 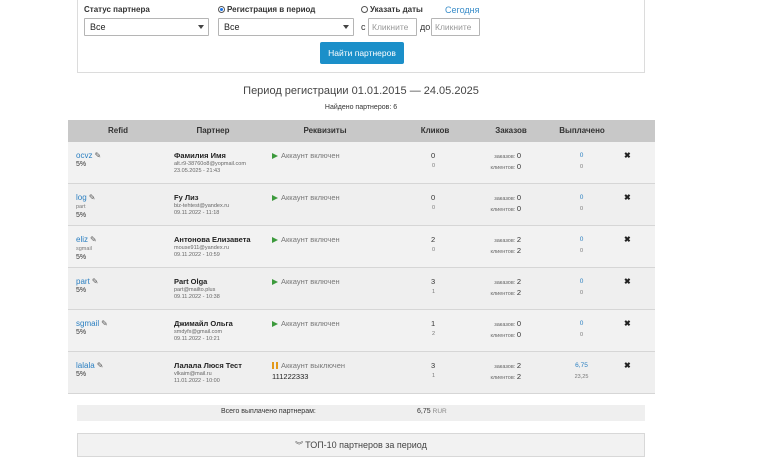 What do you see at coordinates (505, 334) in the screenshot?
I see `clients-line: клиентов: 0` at bounding box center [505, 334].